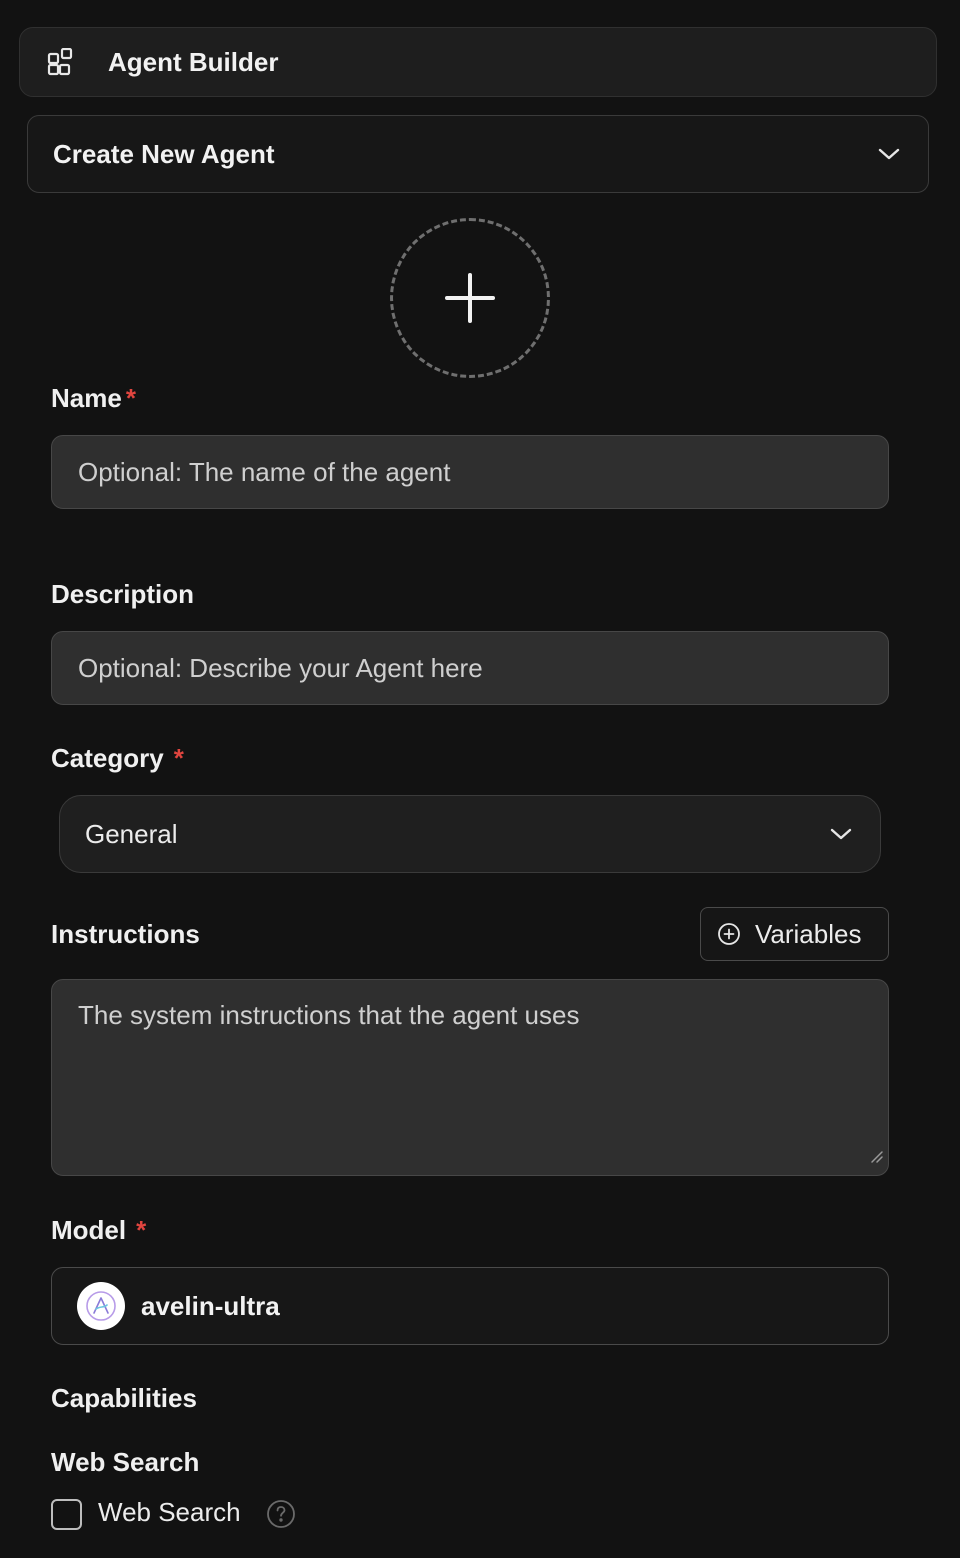  What do you see at coordinates (93, 398) in the screenshot?
I see `name-label: Name *` at bounding box center [93, 398].